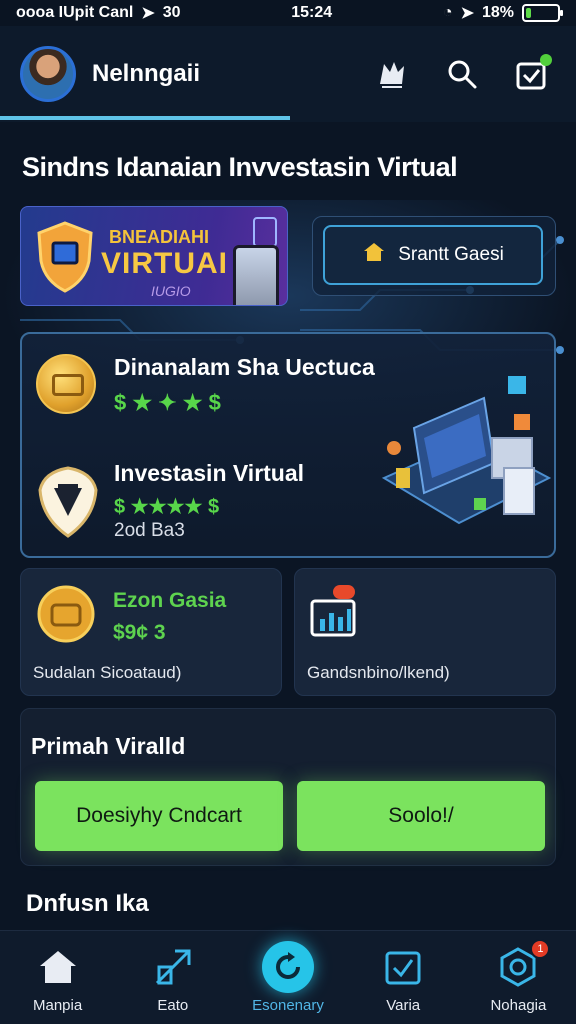 This screenshot has height=1024, width=576. I want to click on nav-label-refresh: Esonenary, so click(288, 1005).